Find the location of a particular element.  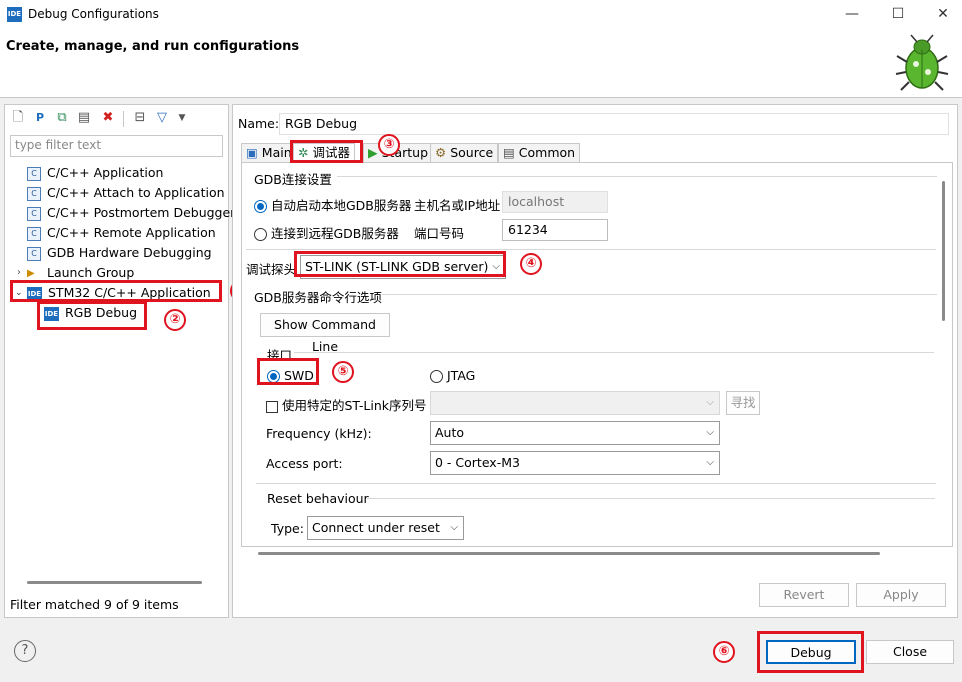

reset-behaviour-label: Reset behaviour is located at coordinates (318, 498).